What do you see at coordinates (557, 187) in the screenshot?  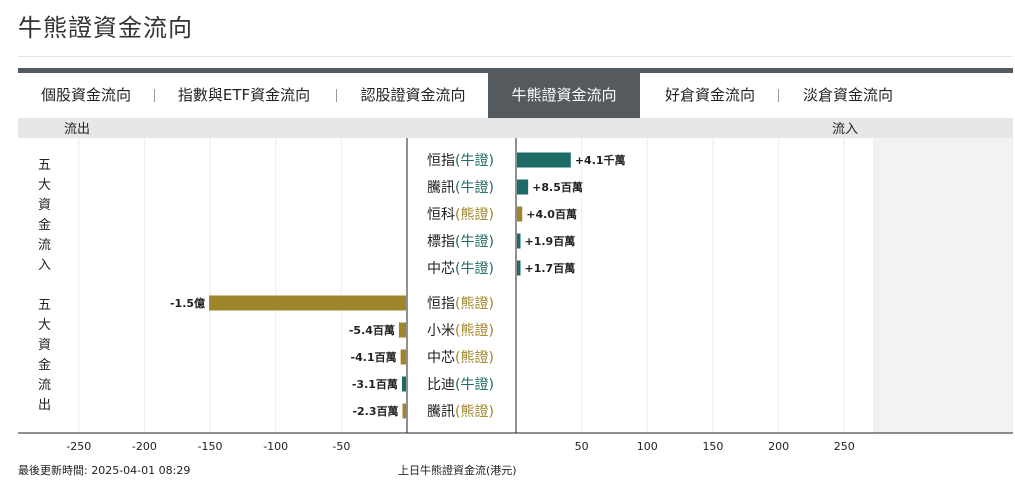 I see `bar-value-label: +8.5百萬` at bounding box center [557, 187].